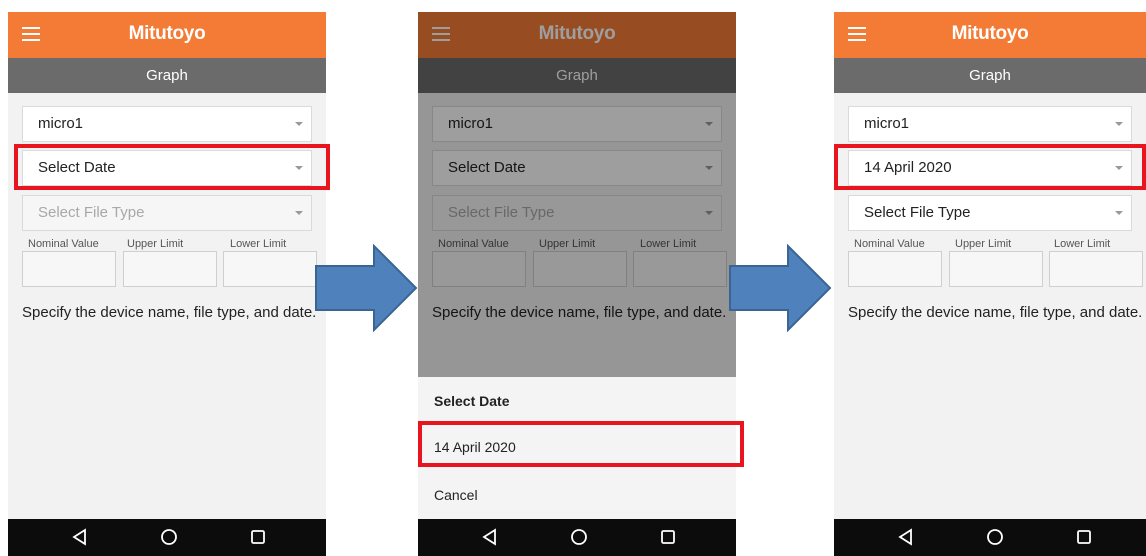 This screenshot has width=1146, height=556. I want to click on highlight-date-option, so click(581, 444).